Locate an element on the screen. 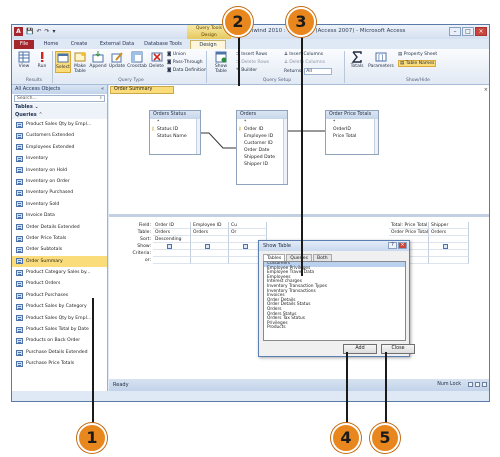 The height and width of the screenshot is (457, 500). tab-design: Design is located at coordinates (208, 44).